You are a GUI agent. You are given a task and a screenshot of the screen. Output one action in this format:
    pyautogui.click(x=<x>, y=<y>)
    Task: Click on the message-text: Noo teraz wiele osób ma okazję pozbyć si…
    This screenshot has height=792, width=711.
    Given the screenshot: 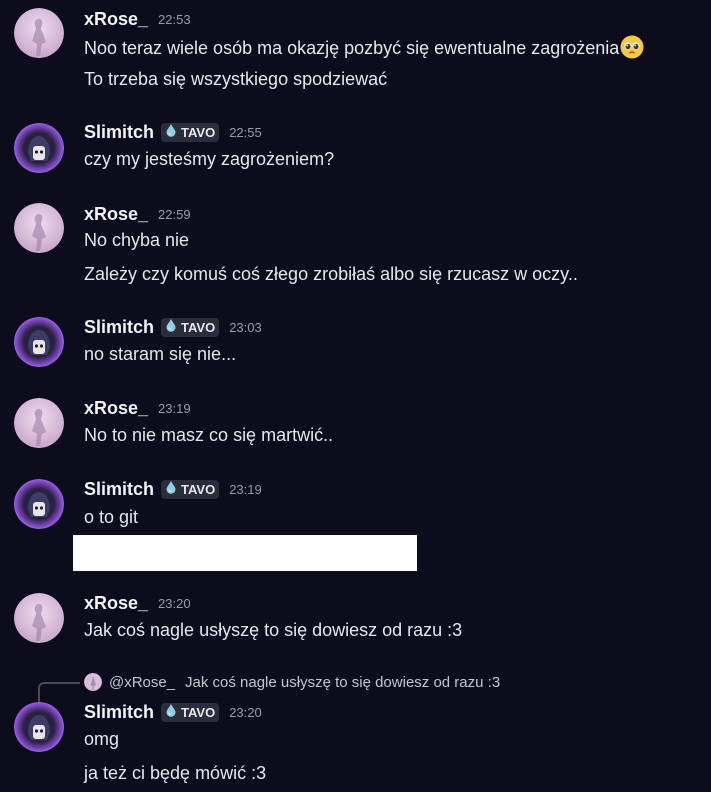 What is the action you would take?
    pyautogui.click(x=364, y=47)
    